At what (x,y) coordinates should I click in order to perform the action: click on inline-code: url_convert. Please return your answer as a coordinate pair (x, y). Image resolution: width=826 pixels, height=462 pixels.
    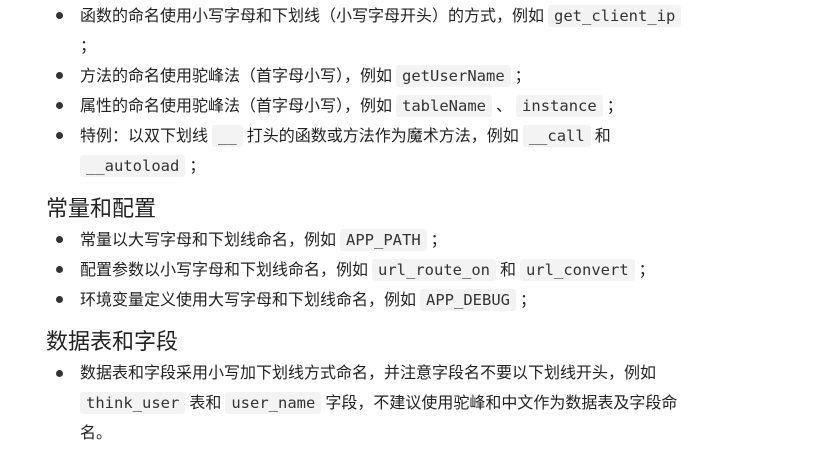
    Looking at the image, I should click on (577, 270).